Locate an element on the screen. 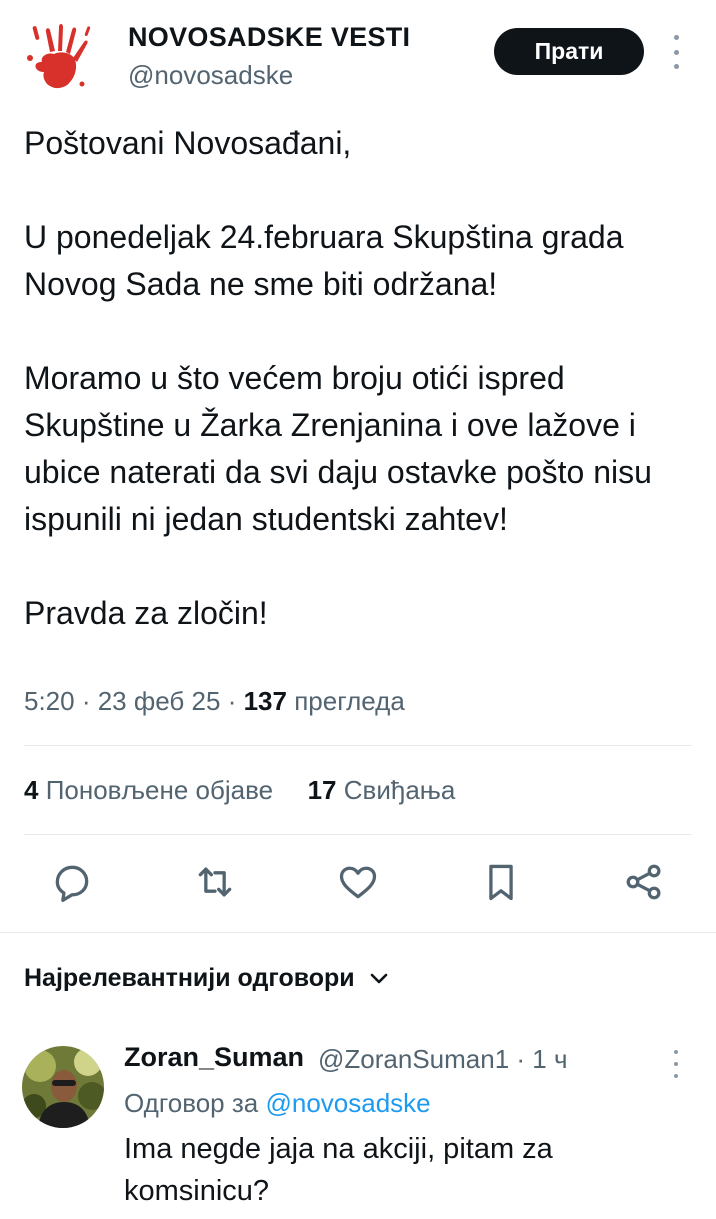 This screenshot has height=1219, width=716. reply-to-prefix: Одговор за is located at coordinates (191, 1103).